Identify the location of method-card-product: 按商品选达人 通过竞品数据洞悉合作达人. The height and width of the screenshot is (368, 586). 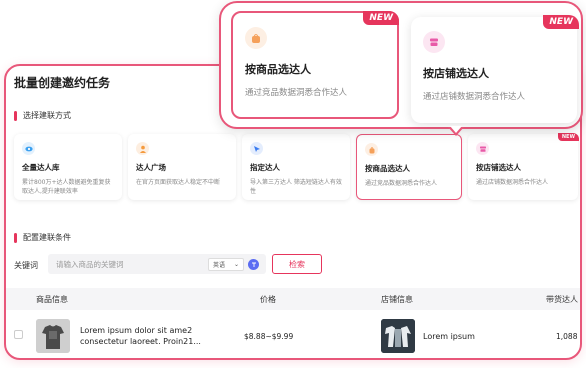
(409, 167).